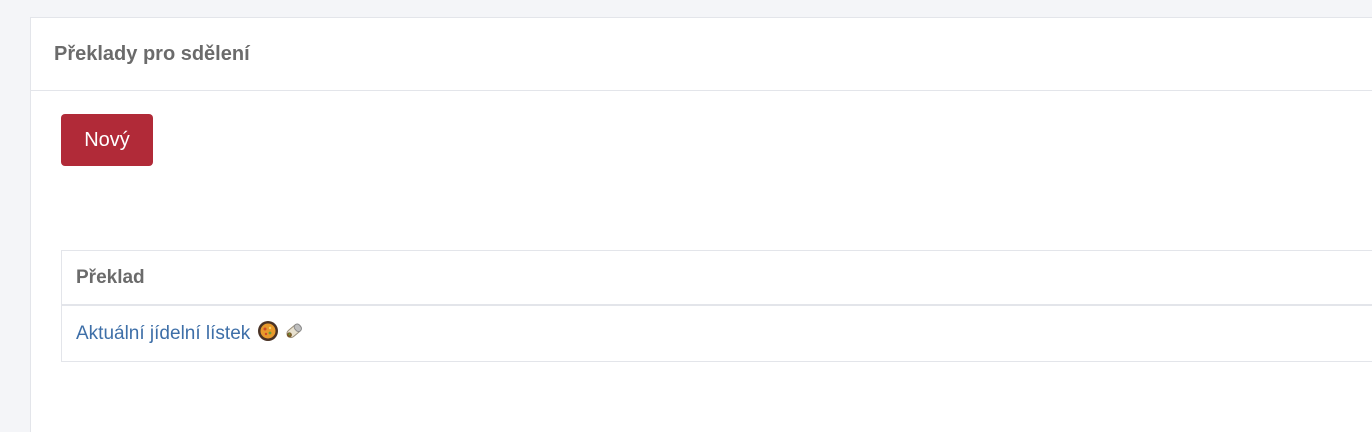 This screenshot has width=1372, height=432. What do you see at coordinates (163, 334) in the screenshot?
I see `translation-link: Aktuální jídelní lístek` at bounding box center [163, 334].